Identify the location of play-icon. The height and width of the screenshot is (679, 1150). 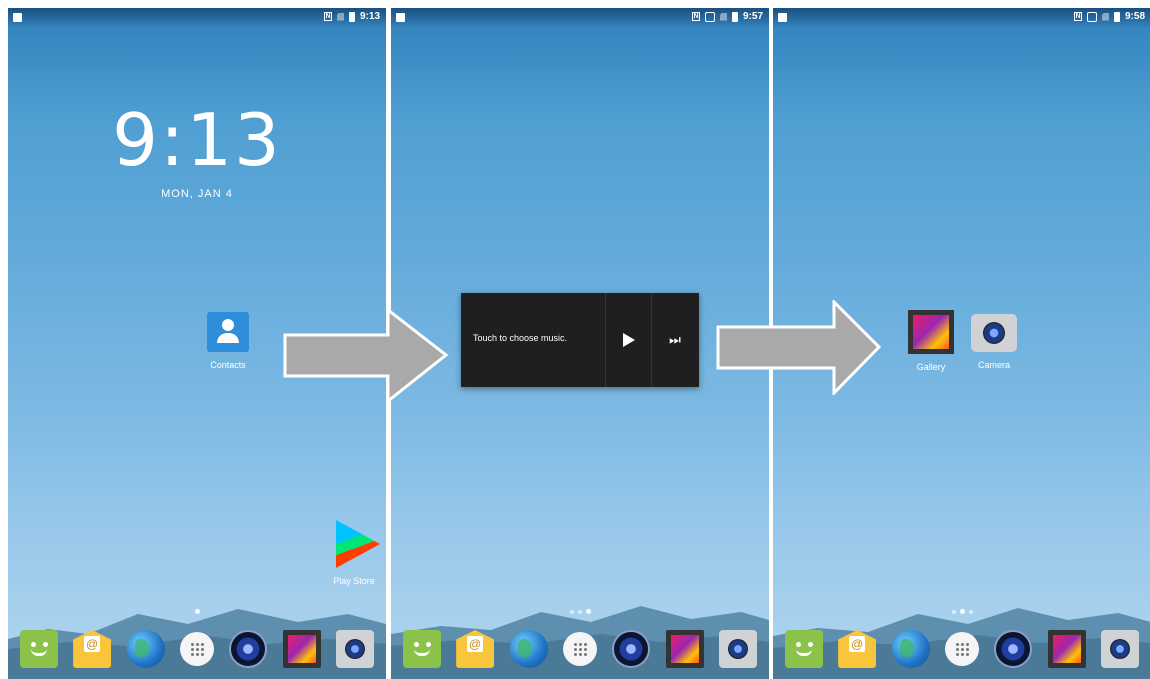
(628, 340).